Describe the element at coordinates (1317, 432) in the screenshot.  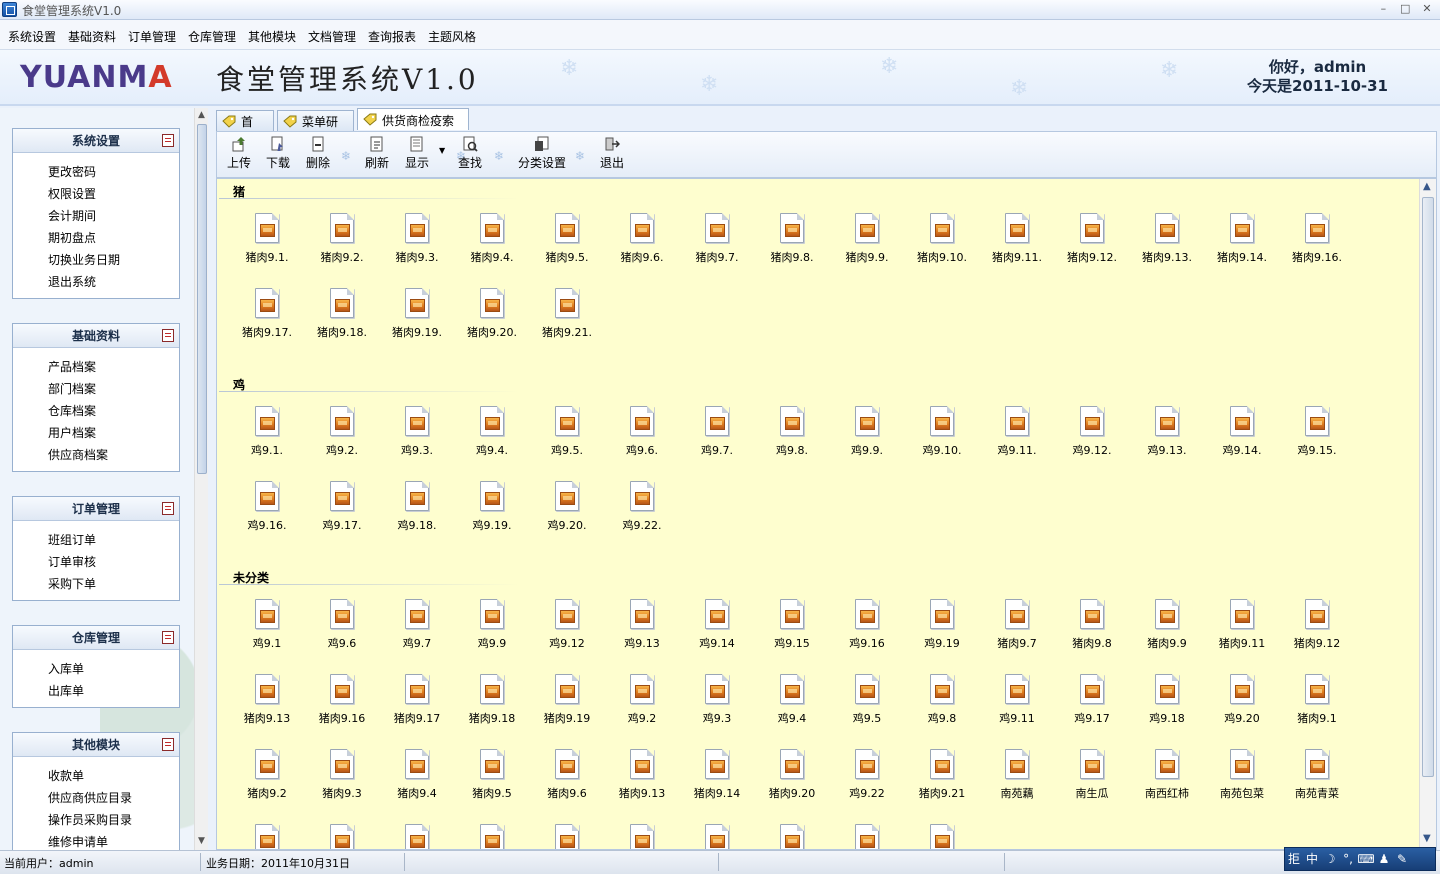
I see `file-item: 鸡9.15.` at that location.